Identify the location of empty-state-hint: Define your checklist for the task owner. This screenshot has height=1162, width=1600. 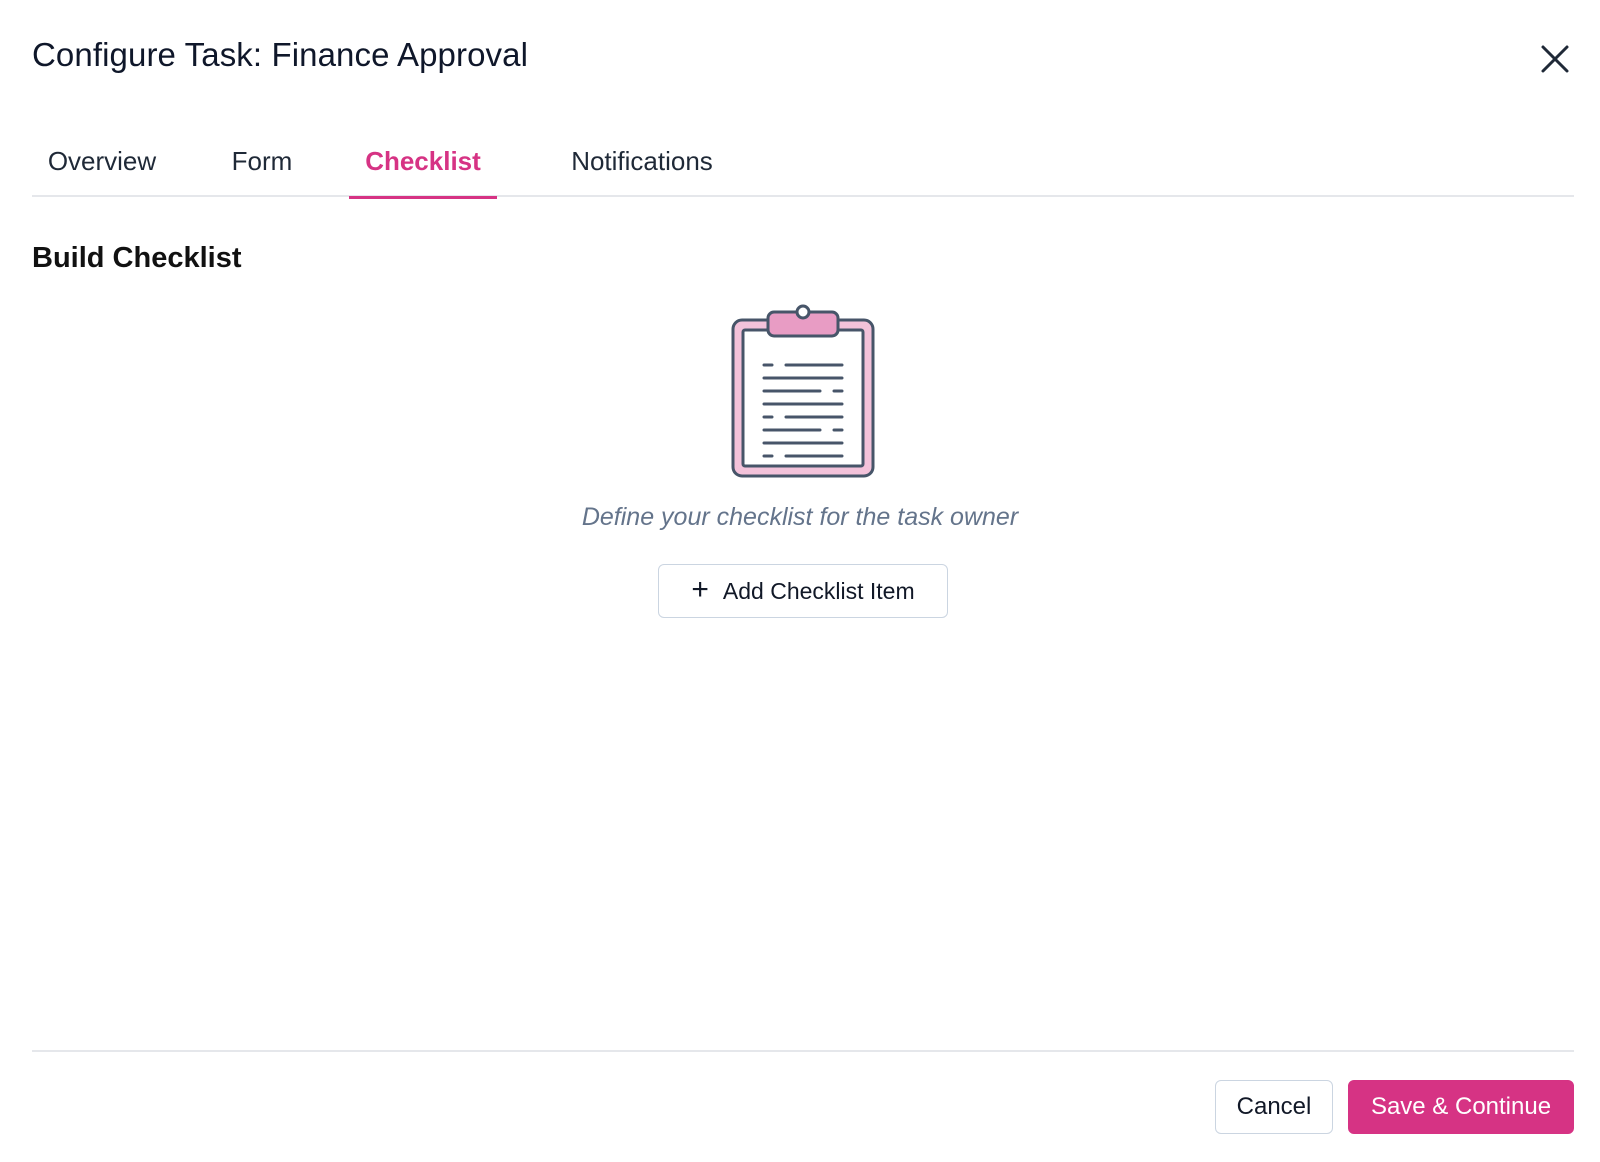
(800, 517).